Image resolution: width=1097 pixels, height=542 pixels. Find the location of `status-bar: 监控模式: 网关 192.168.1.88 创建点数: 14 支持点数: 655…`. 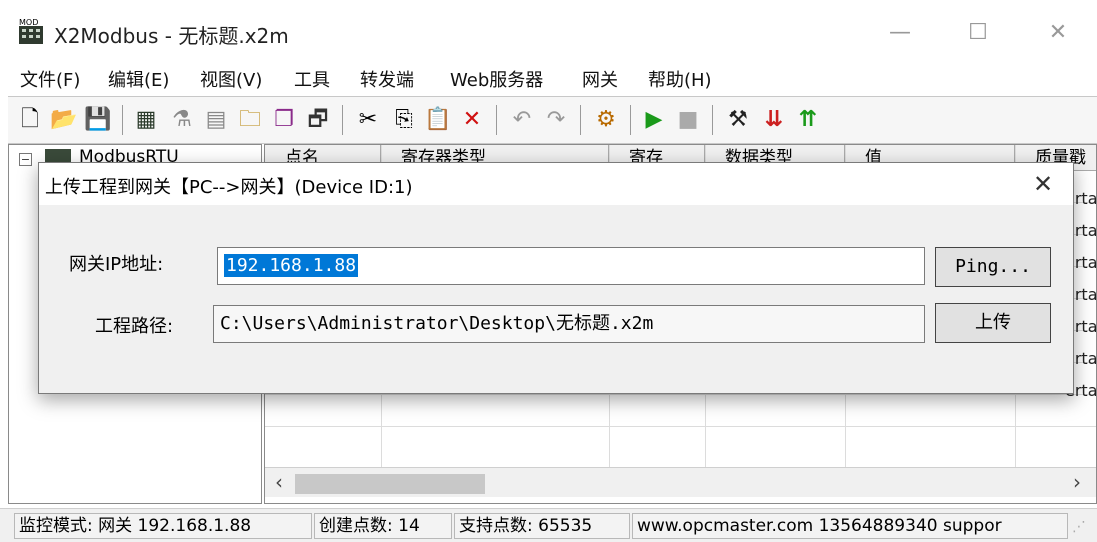

status-bar: 监控模式: 网关 192.168.1.88 创建点数: 14 支持点数: 655… is located at coordinates (548, 525).